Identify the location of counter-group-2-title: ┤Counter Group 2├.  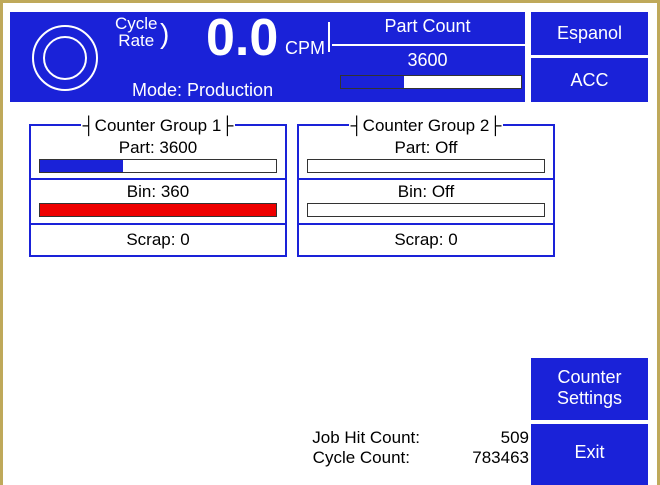
(426, 125).